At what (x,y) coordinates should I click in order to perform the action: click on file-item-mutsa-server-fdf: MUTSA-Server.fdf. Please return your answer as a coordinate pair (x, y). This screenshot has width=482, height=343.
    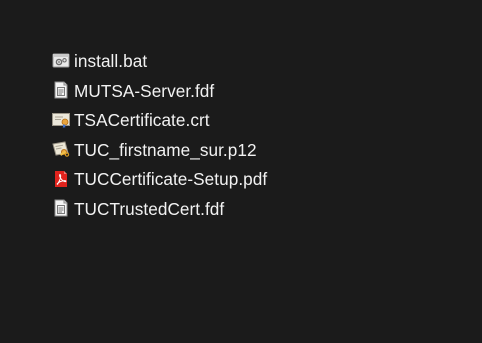
    Looking at the image, I should click on (262, 92).